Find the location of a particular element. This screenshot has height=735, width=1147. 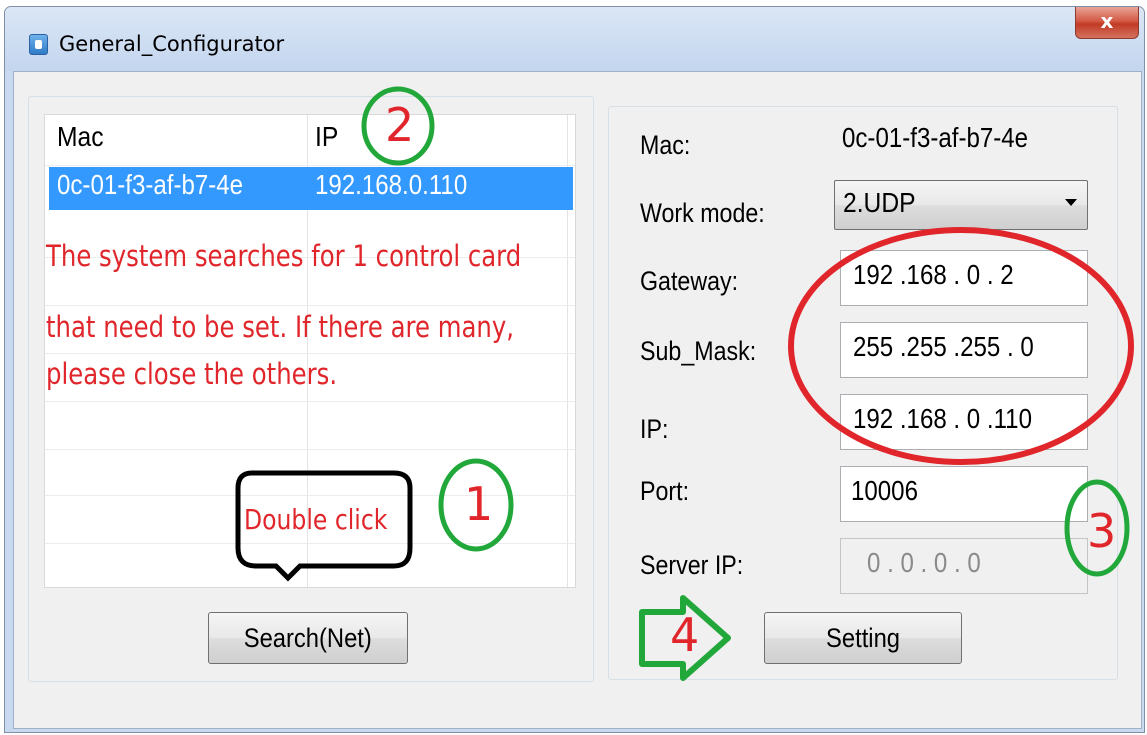

double-click-annotation: Double click is located at coordinates (316, 519).